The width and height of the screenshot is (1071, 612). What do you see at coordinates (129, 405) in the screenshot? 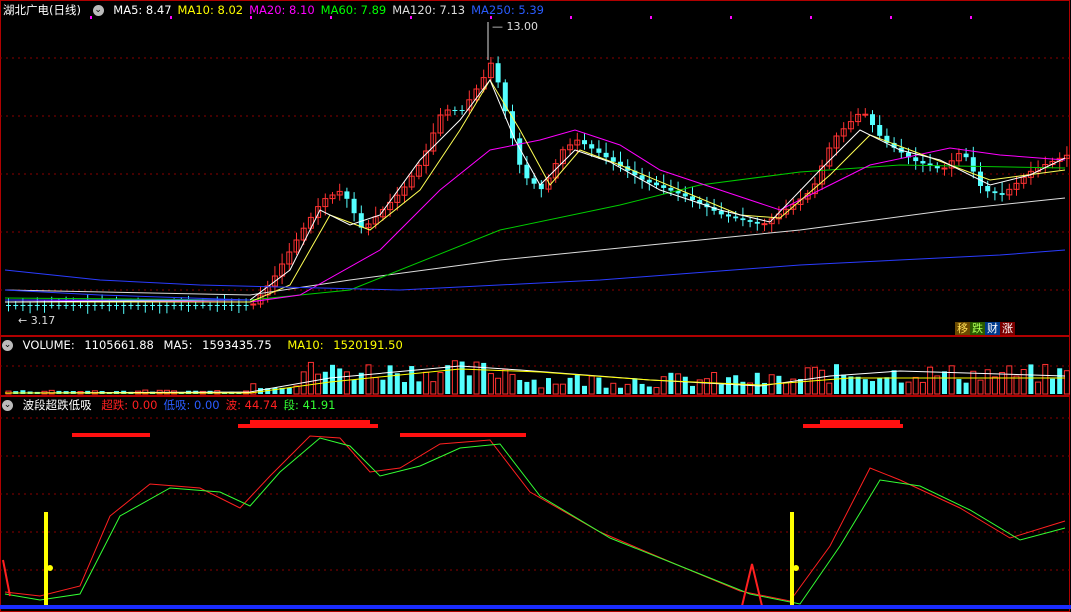
I see `indicator-field: 超跌: 0.00` at bounding box center [129, 405].